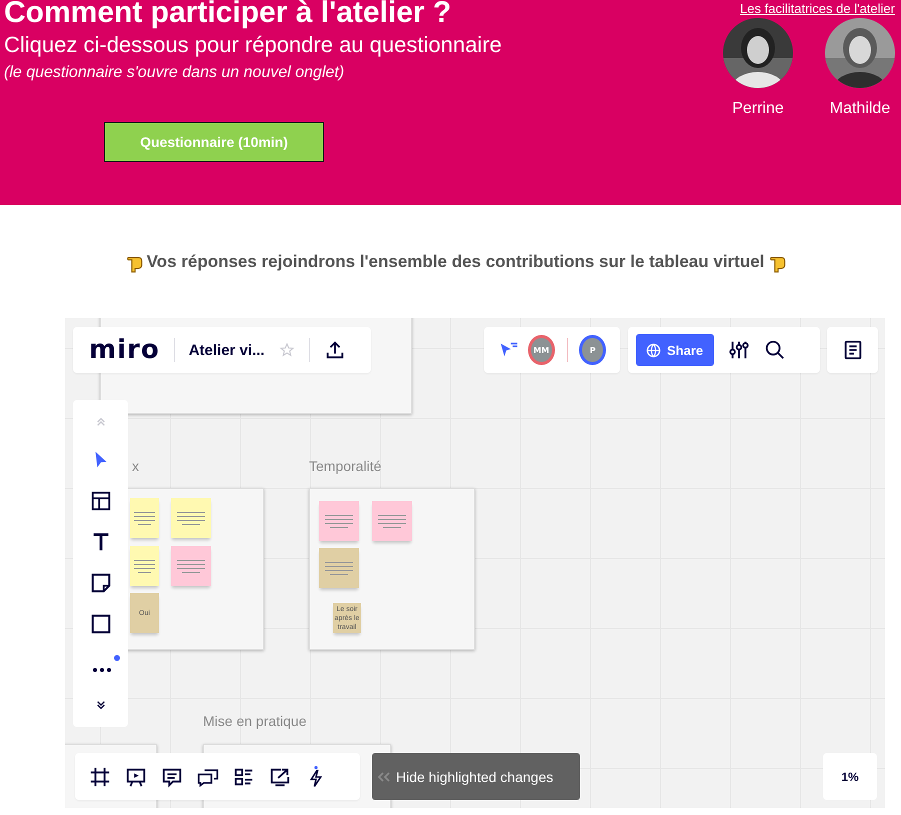  I want to click on sticky-note-tool-icon, so click(101, 583).